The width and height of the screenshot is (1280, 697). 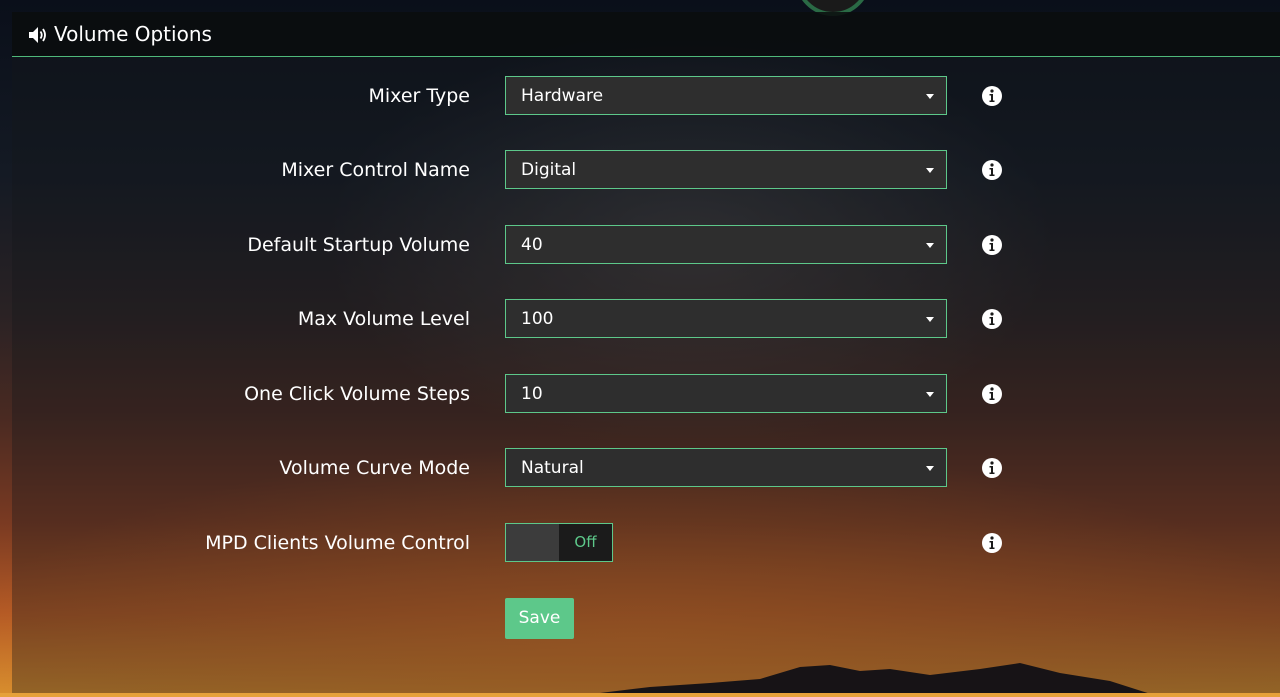 I want to click on bottom-strip, so click(x=640, y=695).